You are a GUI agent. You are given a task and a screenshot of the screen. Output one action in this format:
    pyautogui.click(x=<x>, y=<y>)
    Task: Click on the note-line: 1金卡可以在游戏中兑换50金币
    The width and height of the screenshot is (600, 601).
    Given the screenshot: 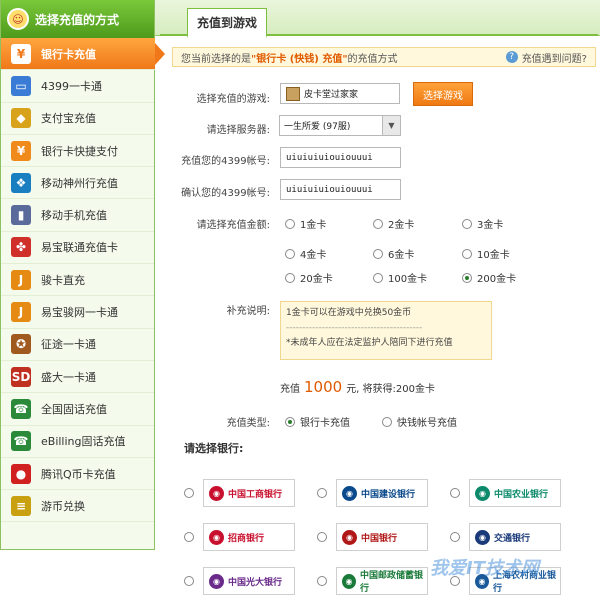 What is the action you would take?
    pyautogui.click(x=349, y=313)
    